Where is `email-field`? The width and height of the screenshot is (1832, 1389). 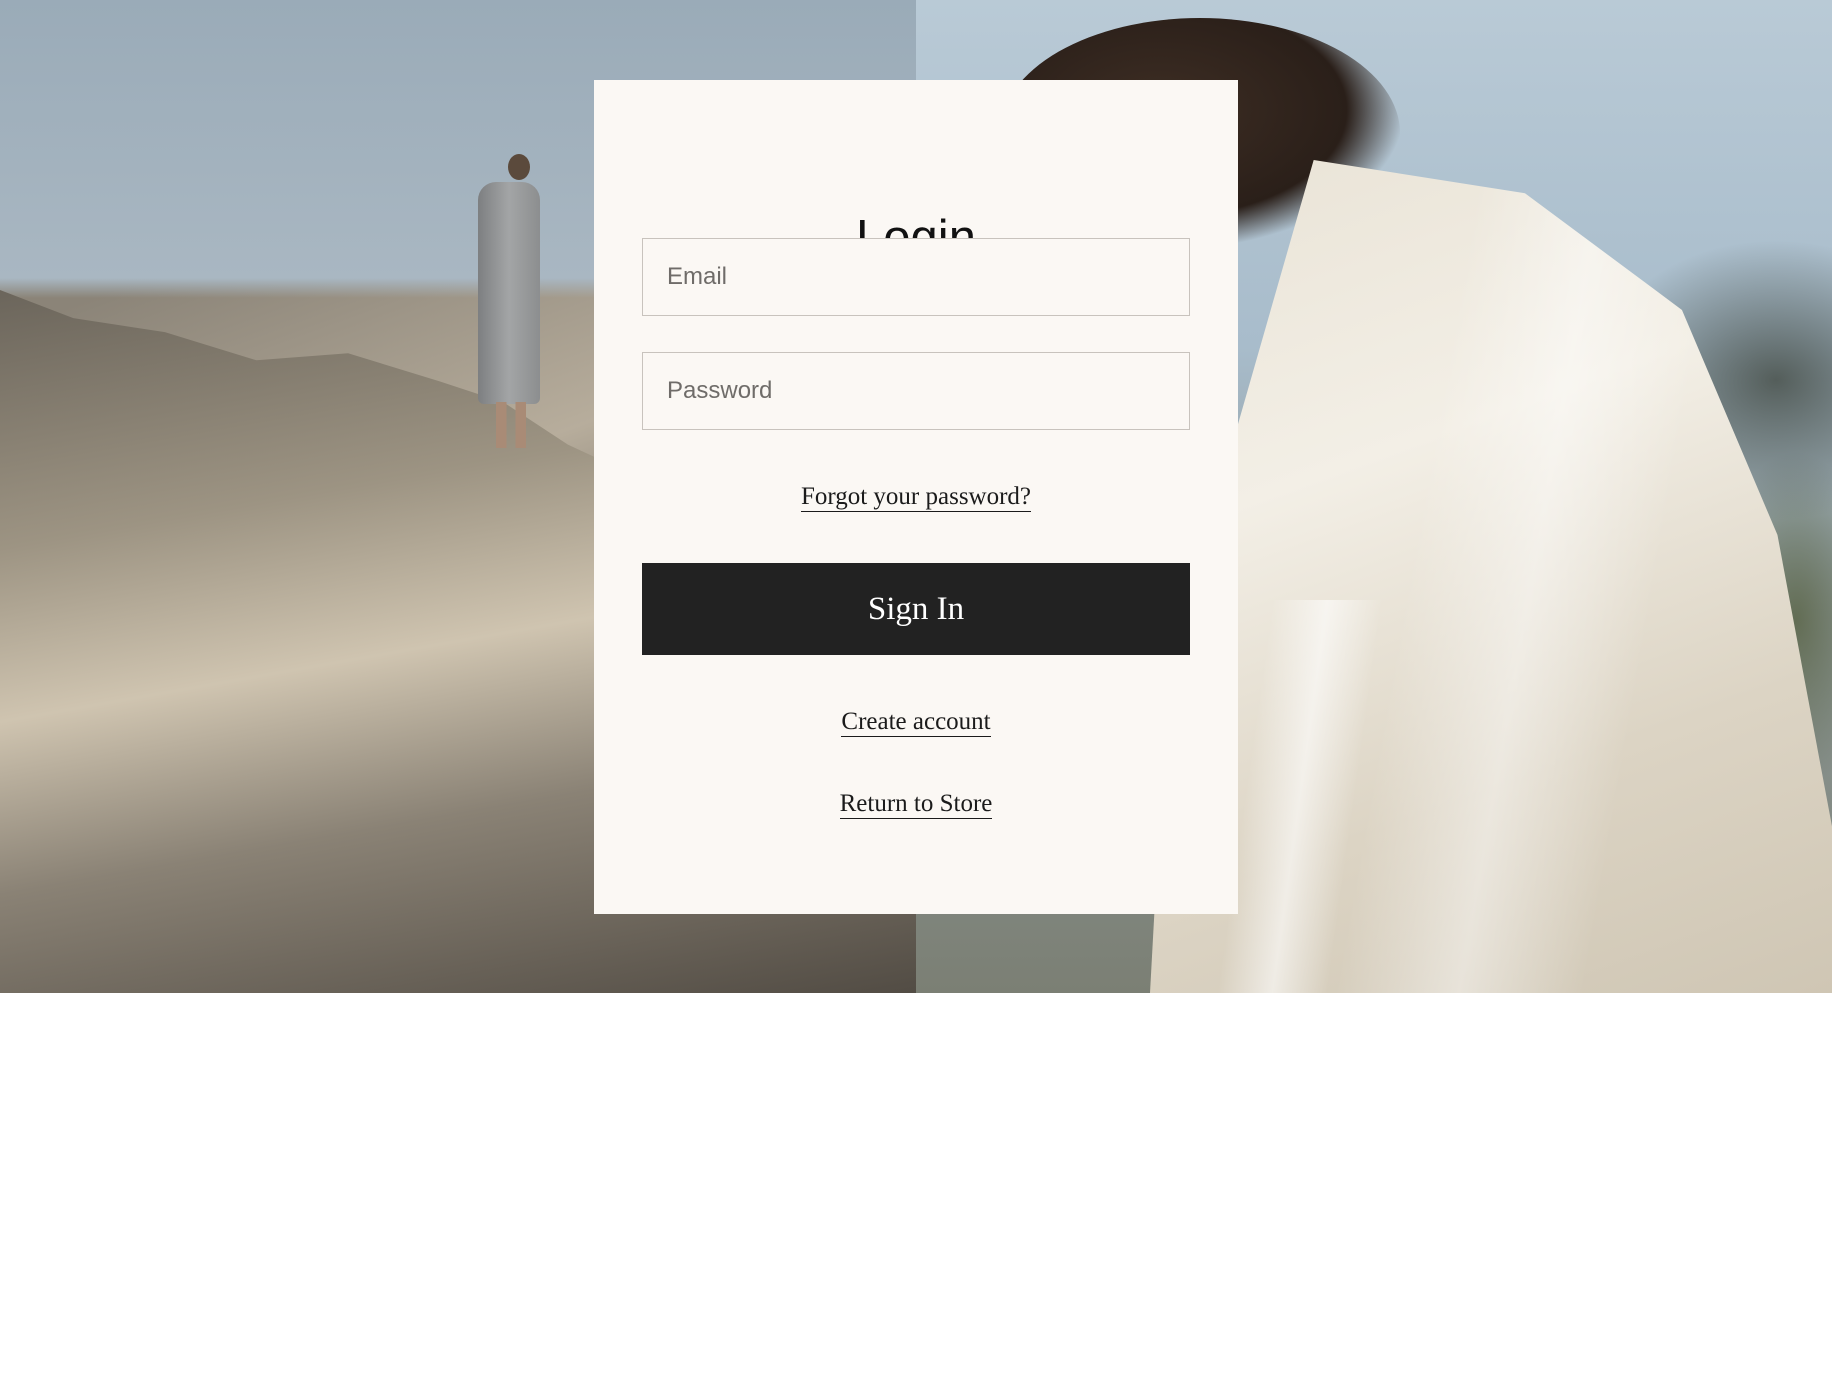
email-field is located at coordinates (916, 277).